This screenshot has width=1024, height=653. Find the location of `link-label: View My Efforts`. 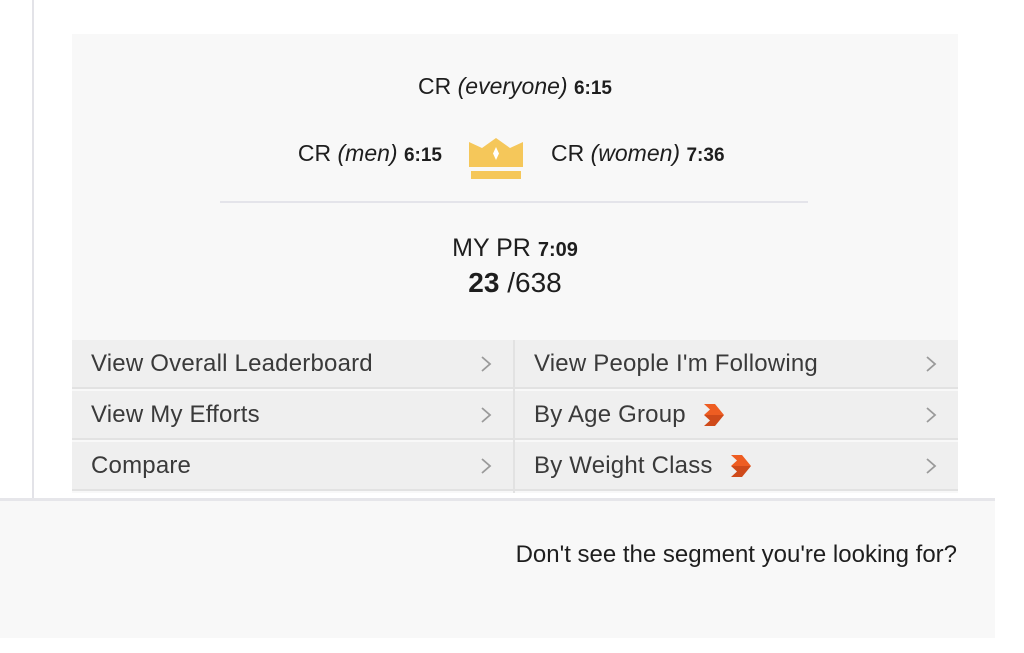

link-label: View My Efforts is located at coordinates (175, 414).